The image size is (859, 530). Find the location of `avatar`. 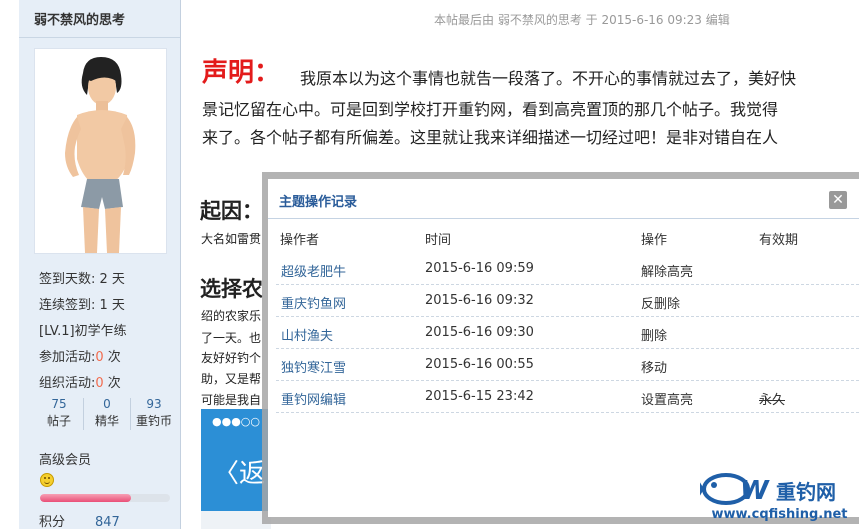

avatar is located at coordinates (100, 151).